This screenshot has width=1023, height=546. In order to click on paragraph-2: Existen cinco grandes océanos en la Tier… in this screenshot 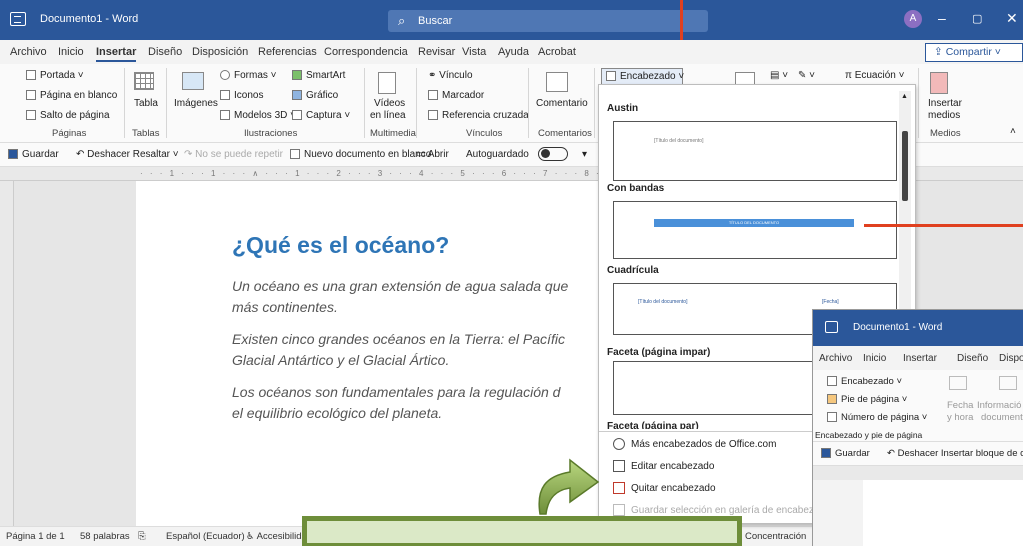, I will do `click(398, 350)`.